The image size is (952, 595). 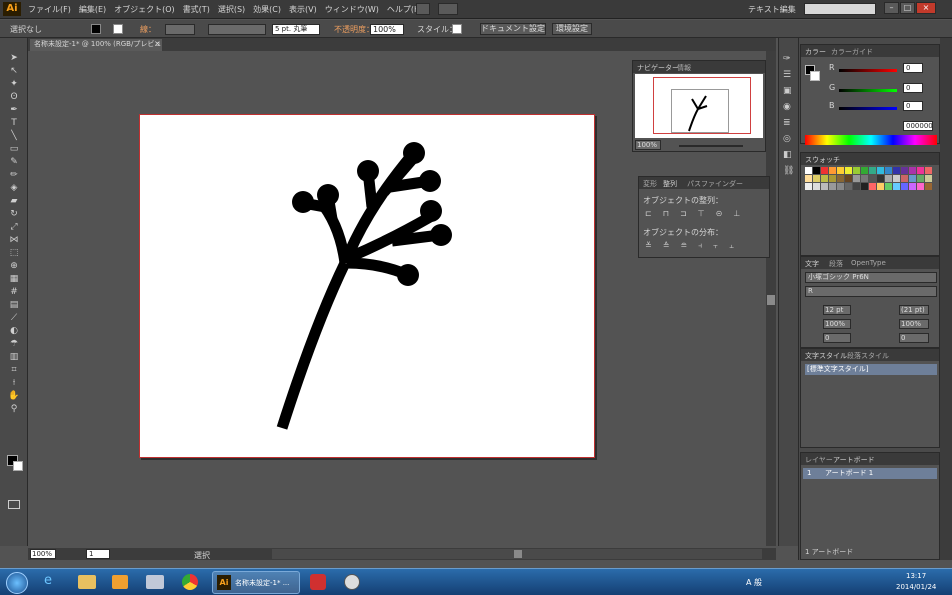 What do you see at coordinates (14, 214) in the screenshot?
I see `rotate-tool-icon: ↻` at bounding box center [14, 214].